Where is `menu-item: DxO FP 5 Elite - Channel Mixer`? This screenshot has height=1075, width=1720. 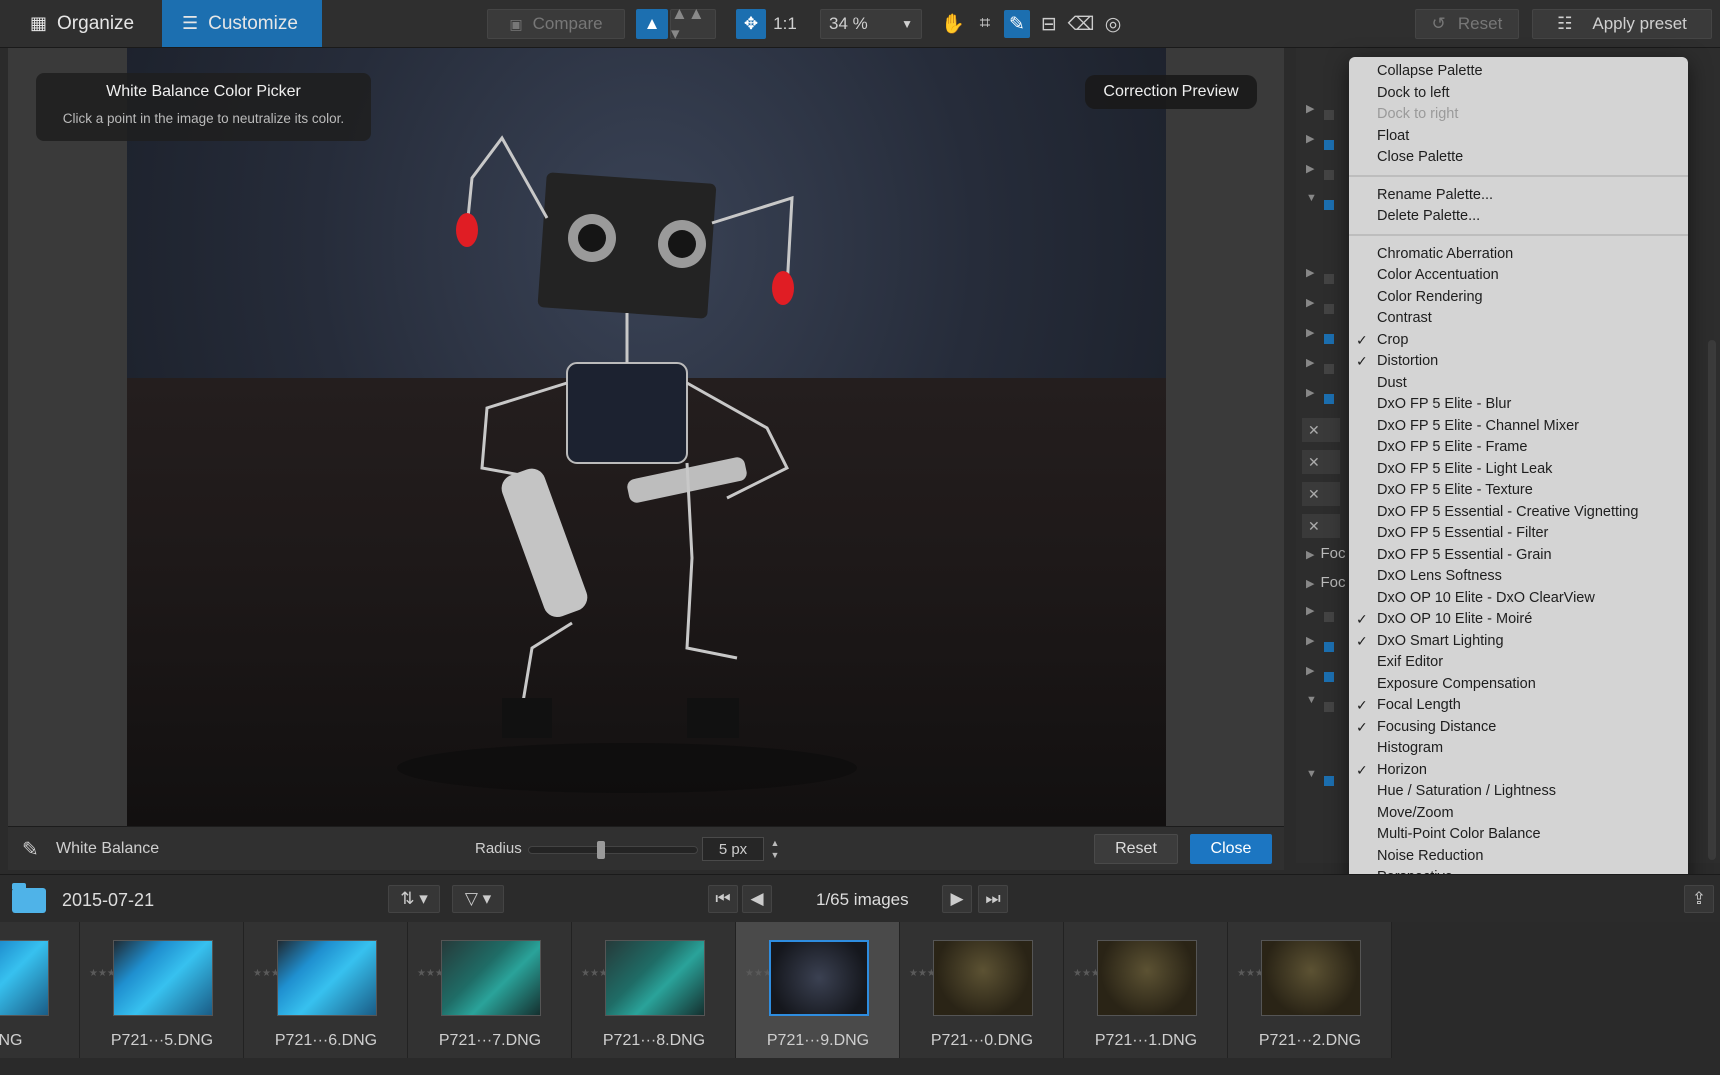
menu-item: DxO FP 5 Elite - Channel Mixer is located at coordinates (1478, 428).